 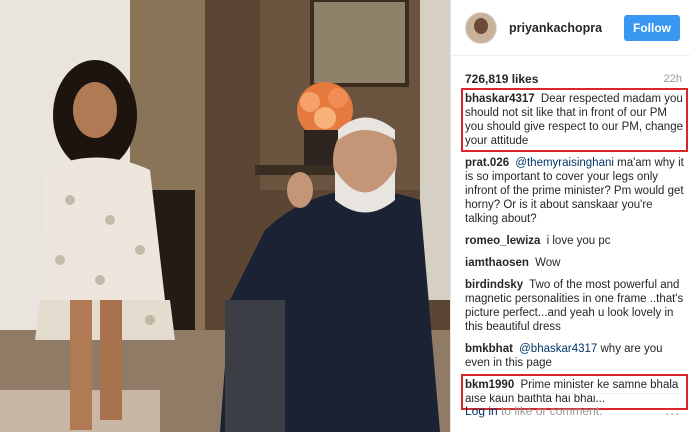 What do you see at coordinates (489, 349) in the screenshot?
I see `comment-username: bmkbhat` at bounding box center [489, 349].